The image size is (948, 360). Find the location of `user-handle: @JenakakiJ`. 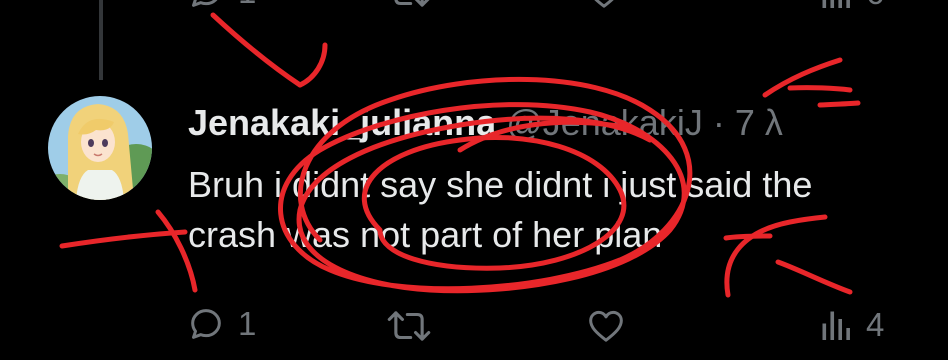

user-handle: @JenakakiJ is located at coordinates (604, 122).